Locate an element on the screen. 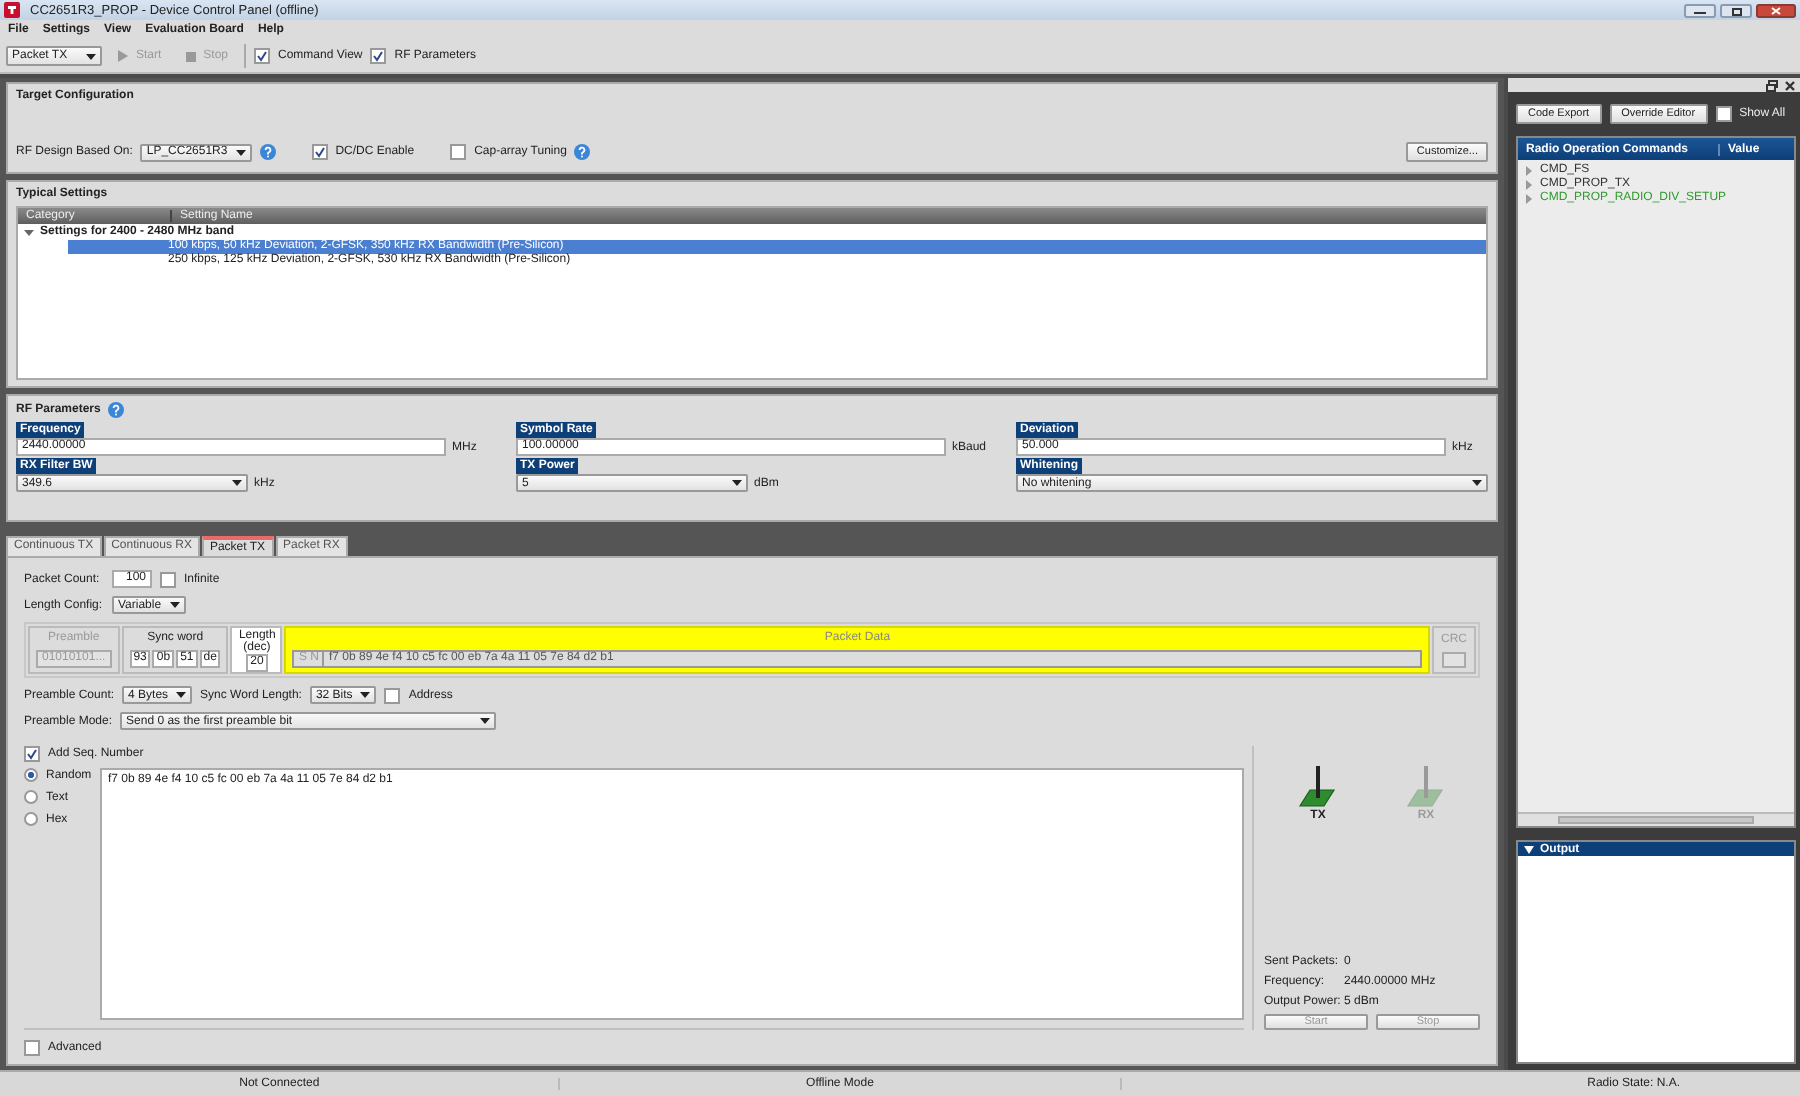 The image size is (1800, 1096). app-logo-icon is located at coordinates (12, 10).